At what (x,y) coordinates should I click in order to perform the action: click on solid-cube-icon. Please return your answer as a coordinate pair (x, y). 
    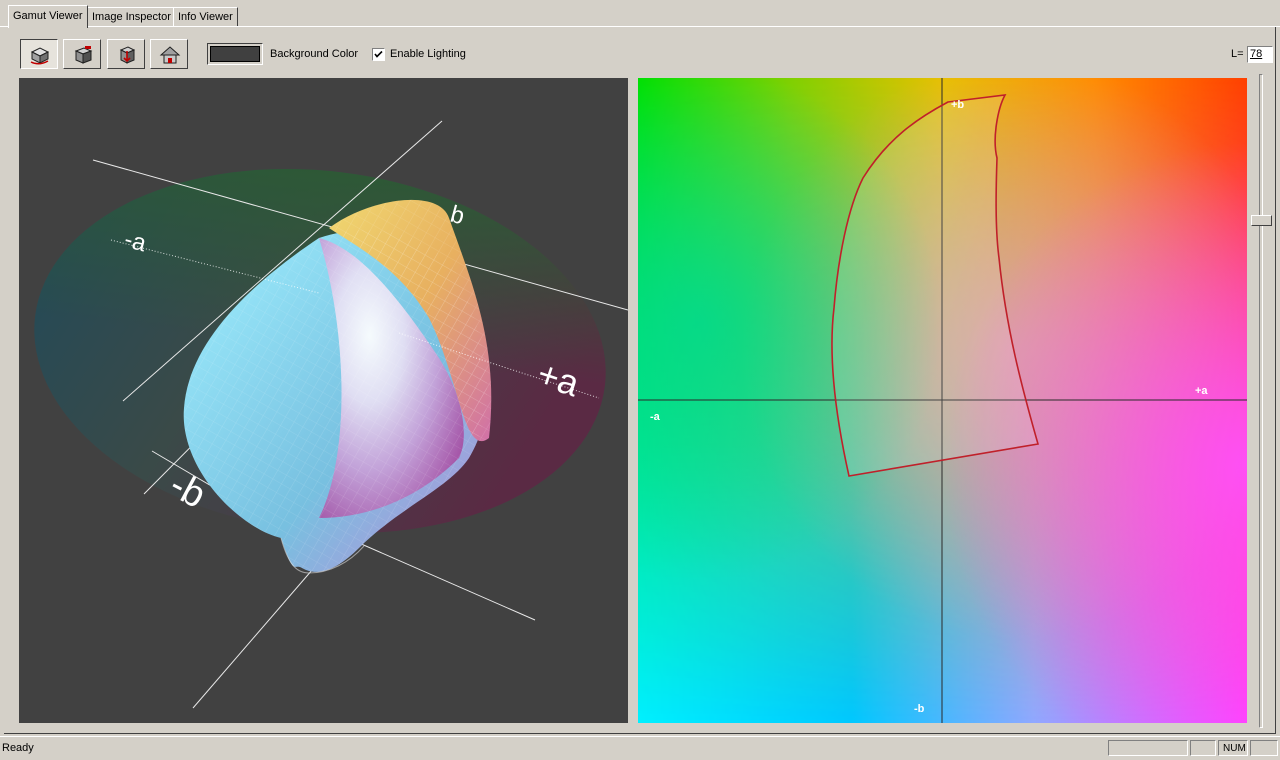
    Looking at the image, I should click on (83, 55).